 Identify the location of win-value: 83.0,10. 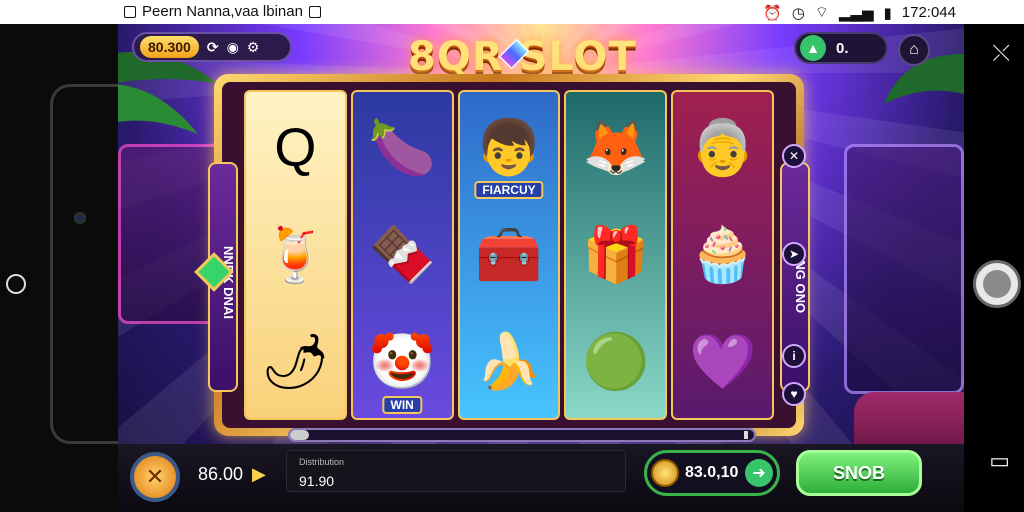
(712, 472).